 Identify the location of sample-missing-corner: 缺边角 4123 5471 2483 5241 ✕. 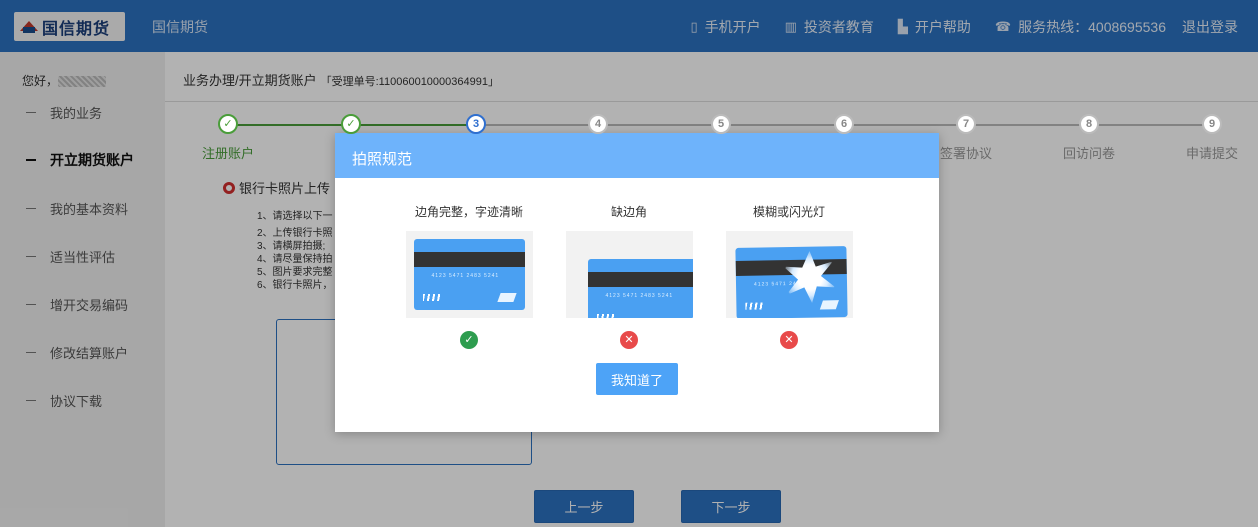
(629, 276).